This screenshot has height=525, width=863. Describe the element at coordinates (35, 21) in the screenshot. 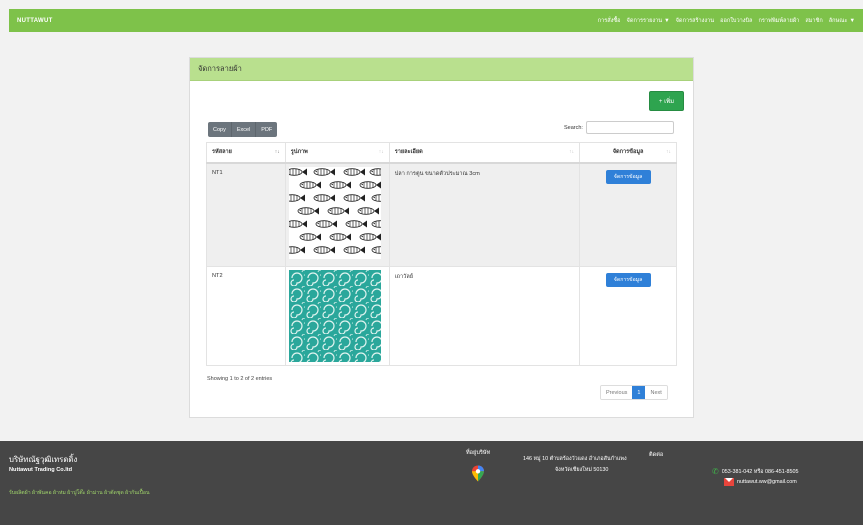

I see `brand-logo: NUTTAWUT` at that location.